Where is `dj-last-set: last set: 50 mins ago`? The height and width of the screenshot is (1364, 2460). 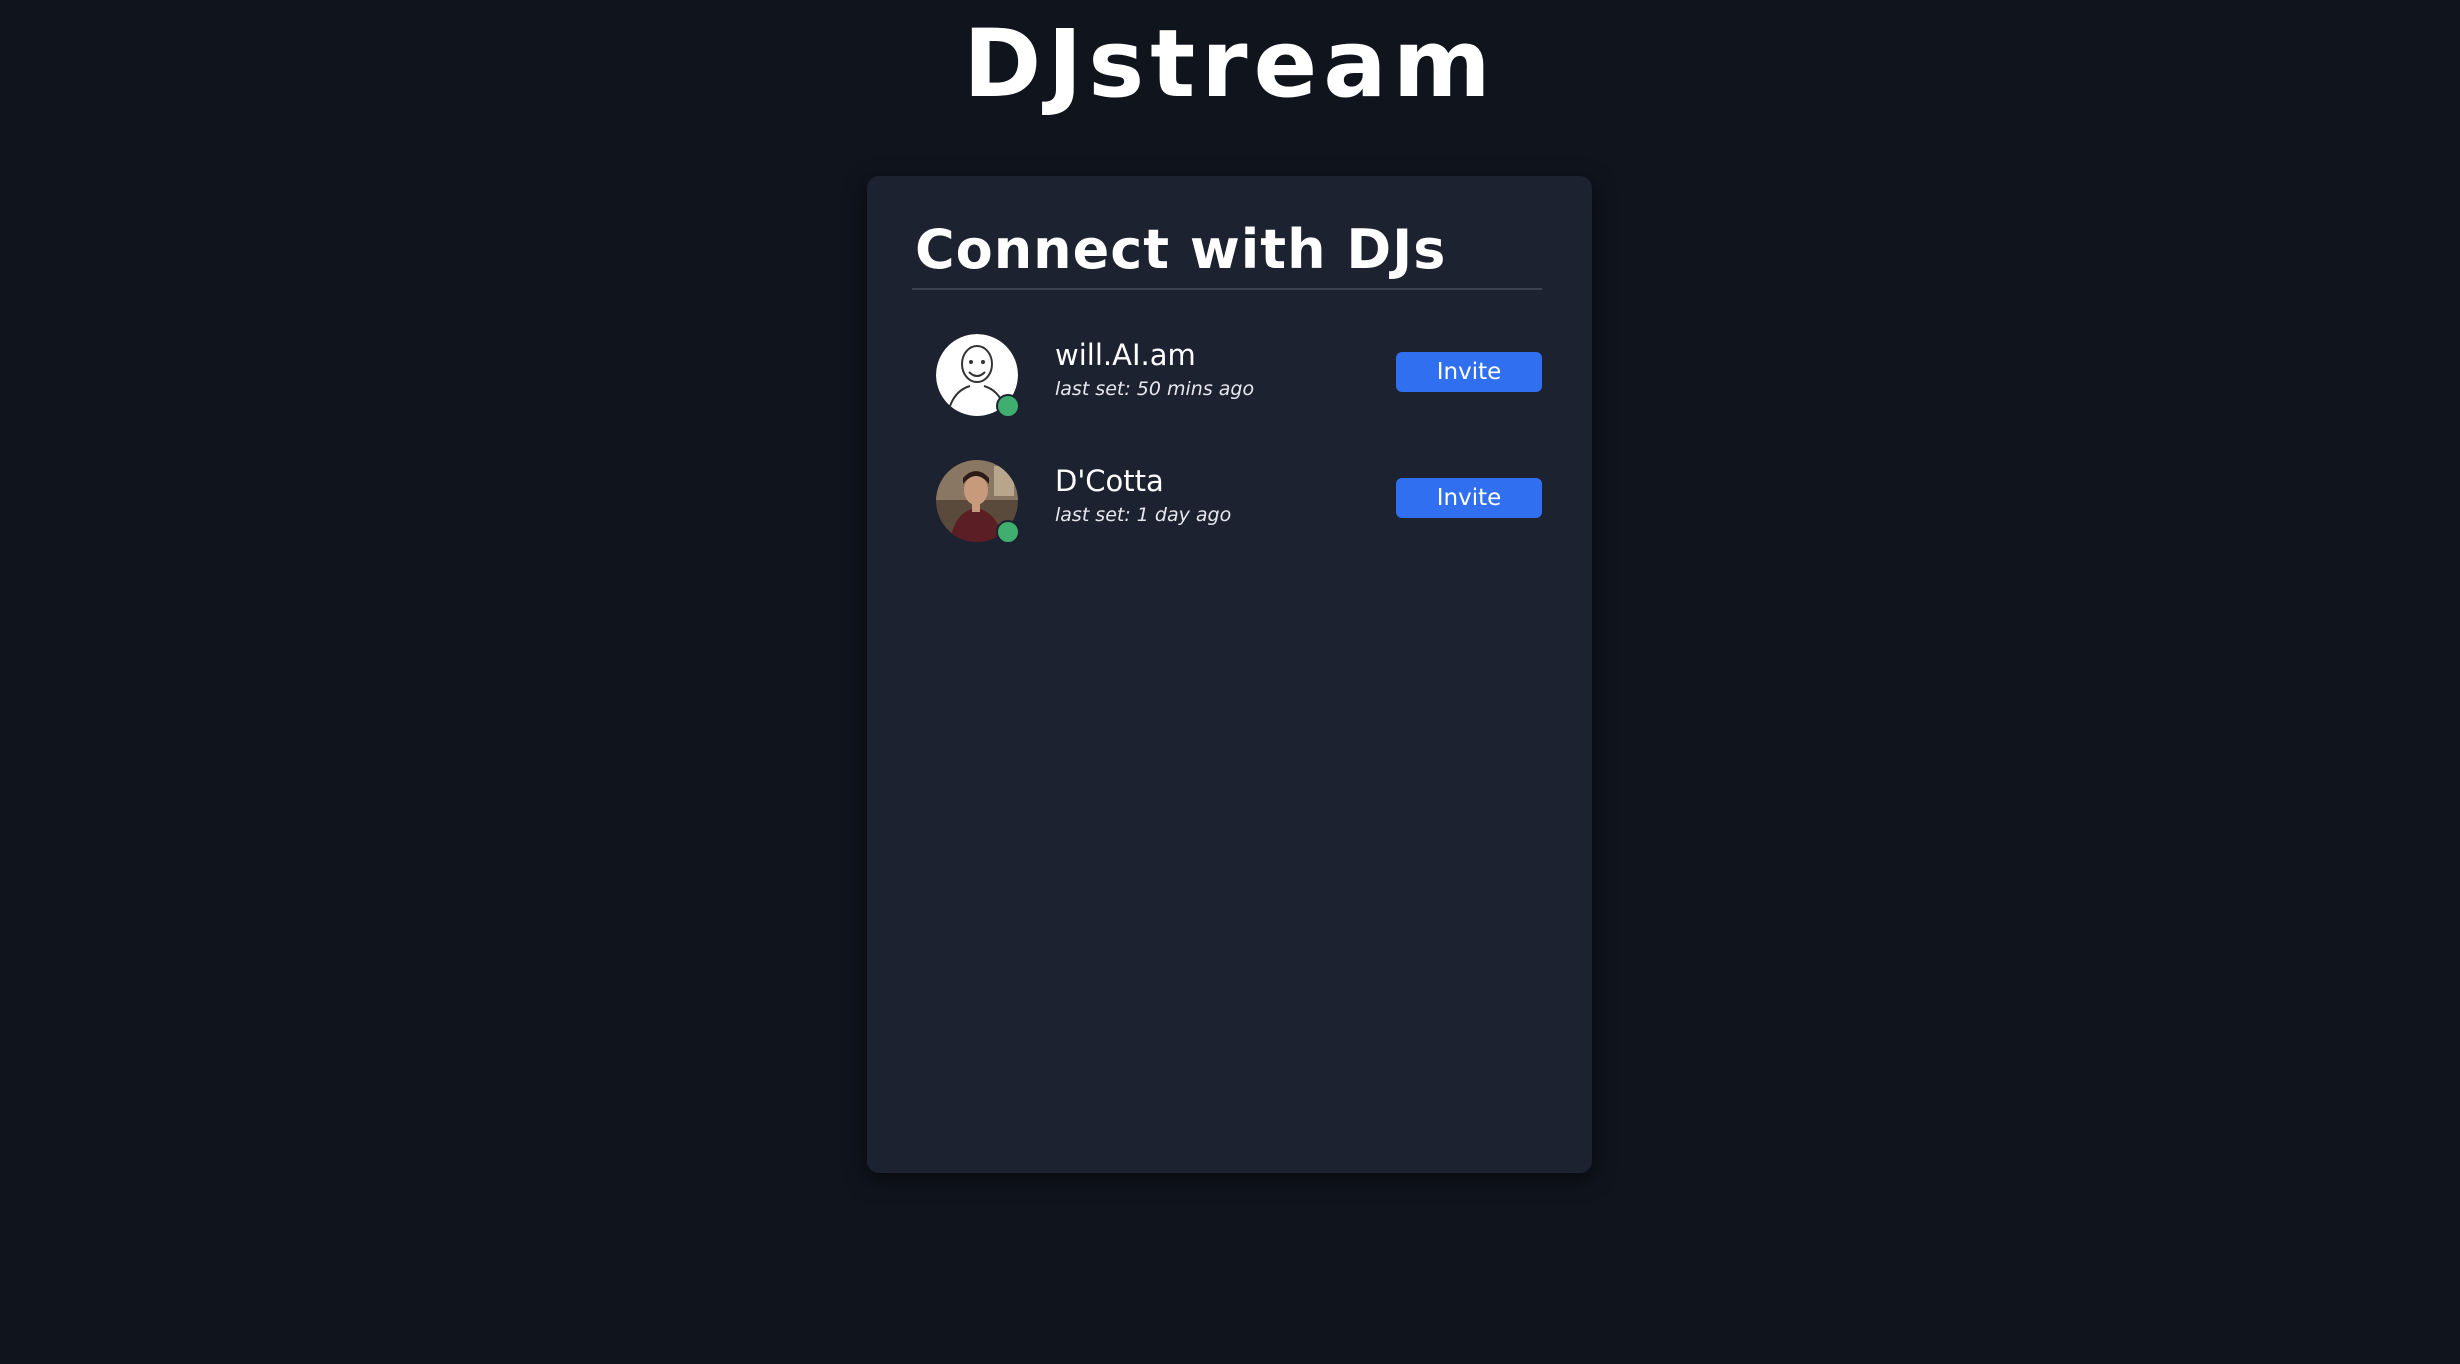
dj-last-set: last set: 50 mins ago is located at coordinates (1155, 389).